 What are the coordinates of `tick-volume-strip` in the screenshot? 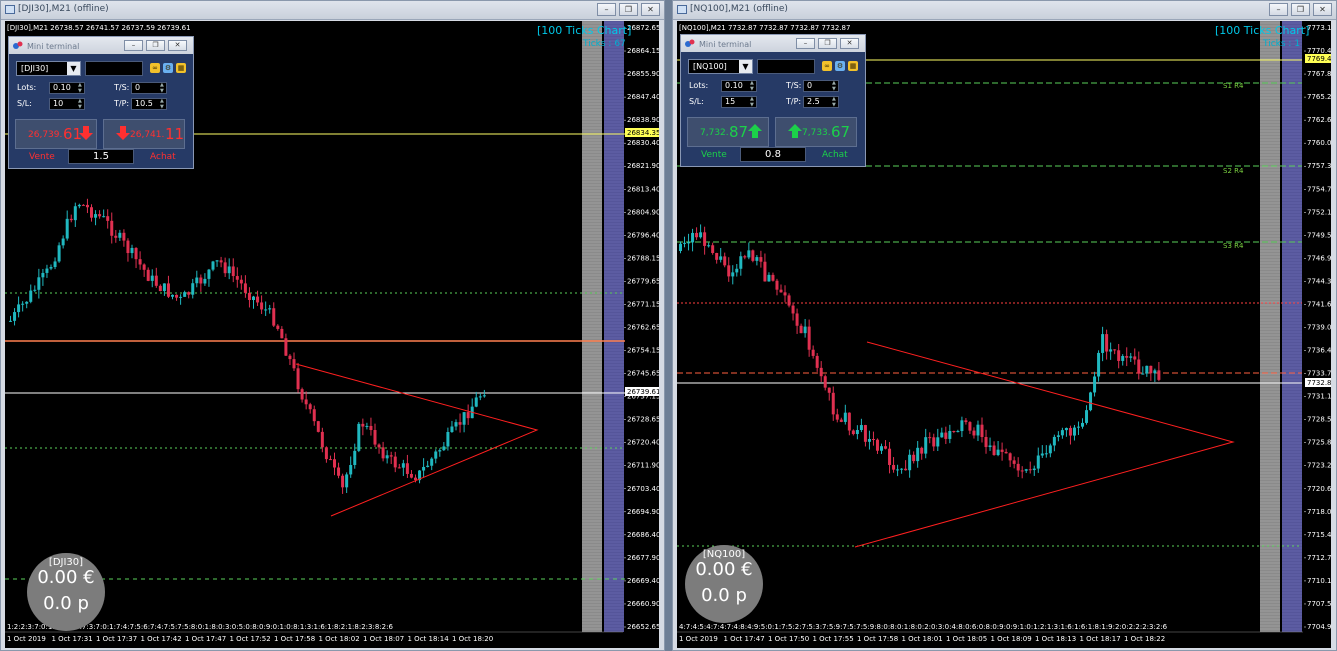 It's located at (592, 326).